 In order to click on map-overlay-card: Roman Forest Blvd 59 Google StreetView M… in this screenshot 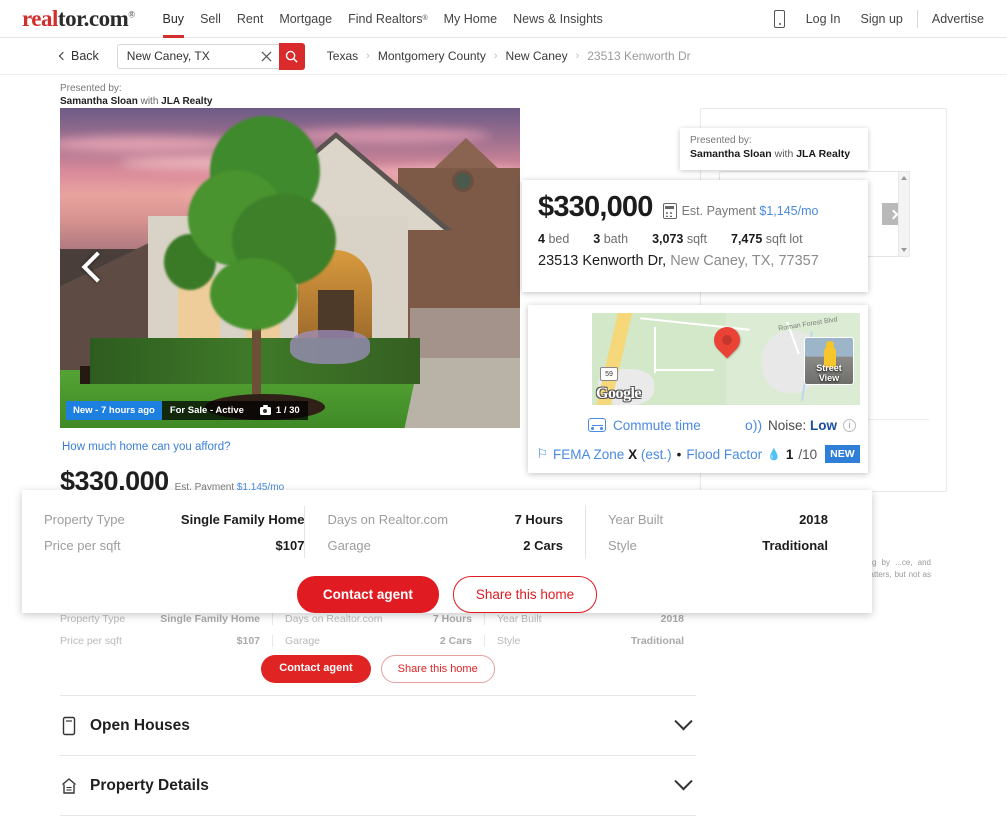, I will do `click(698, 389)`.